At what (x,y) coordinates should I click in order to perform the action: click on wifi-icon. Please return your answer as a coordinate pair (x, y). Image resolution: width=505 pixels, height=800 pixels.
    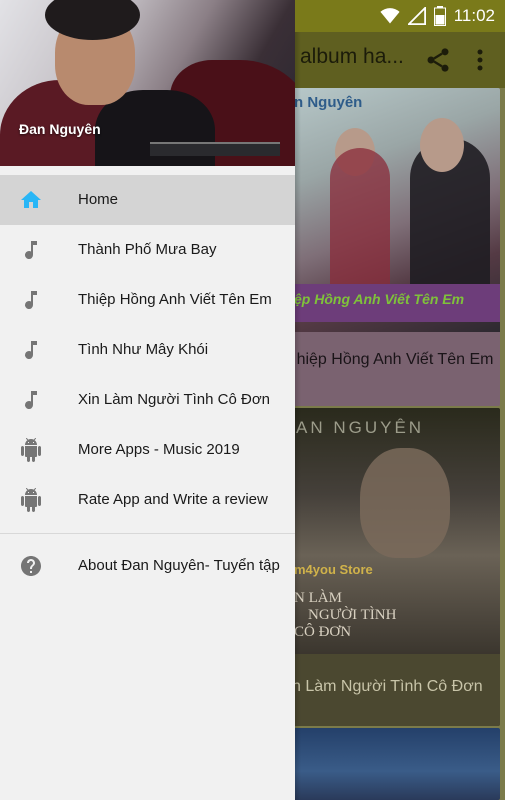
    Looking at the image, I should click on (390, 16).